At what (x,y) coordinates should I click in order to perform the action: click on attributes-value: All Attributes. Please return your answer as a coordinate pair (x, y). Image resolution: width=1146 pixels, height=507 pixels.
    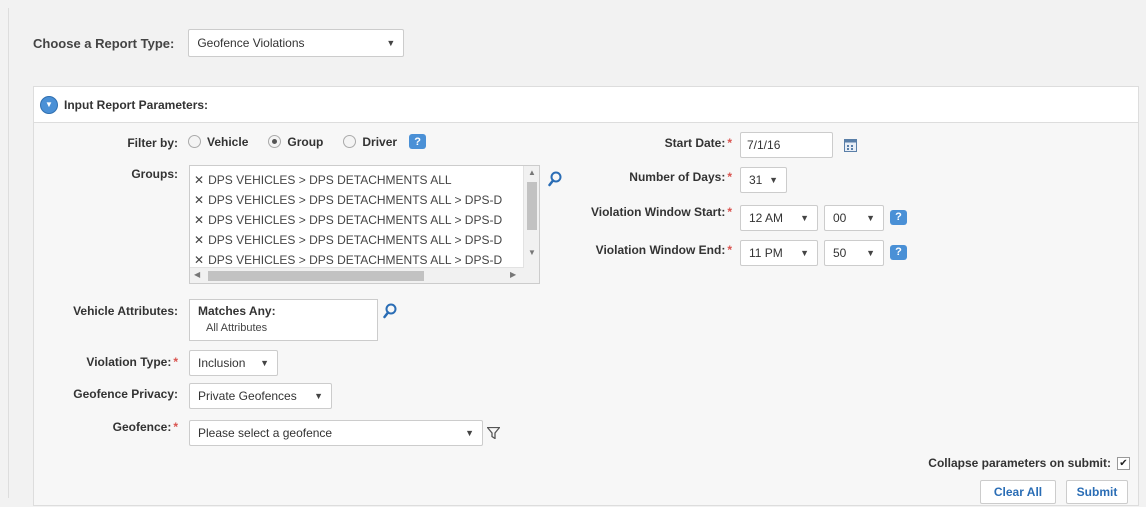
    Looking at the image, I should click on (237, 328).